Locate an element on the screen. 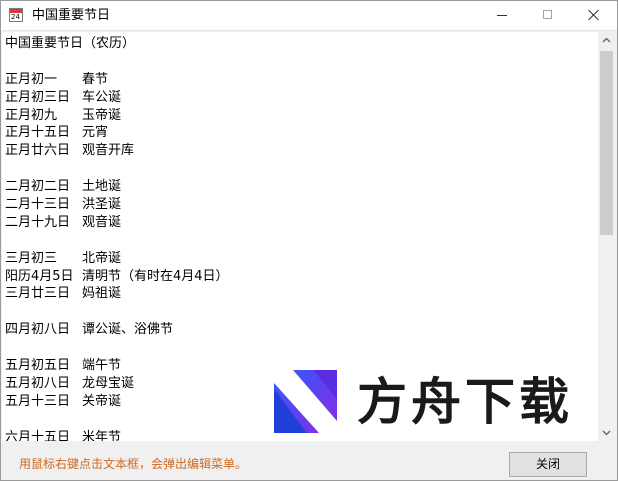  maximize-button is located at coordinates (548, 15).